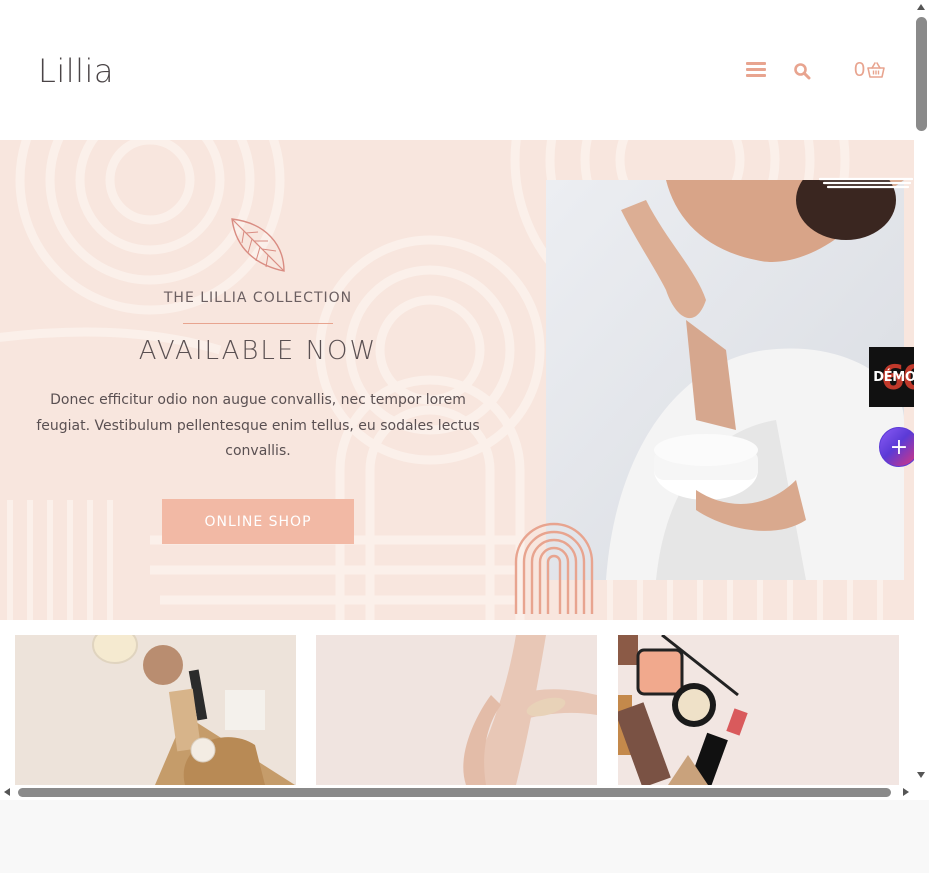 The image size is (929, 873). What do you see at coordinates (456, 710) in the screenshot?
I see `product-tile-skincare-hands` at bounding box center [456, 710].